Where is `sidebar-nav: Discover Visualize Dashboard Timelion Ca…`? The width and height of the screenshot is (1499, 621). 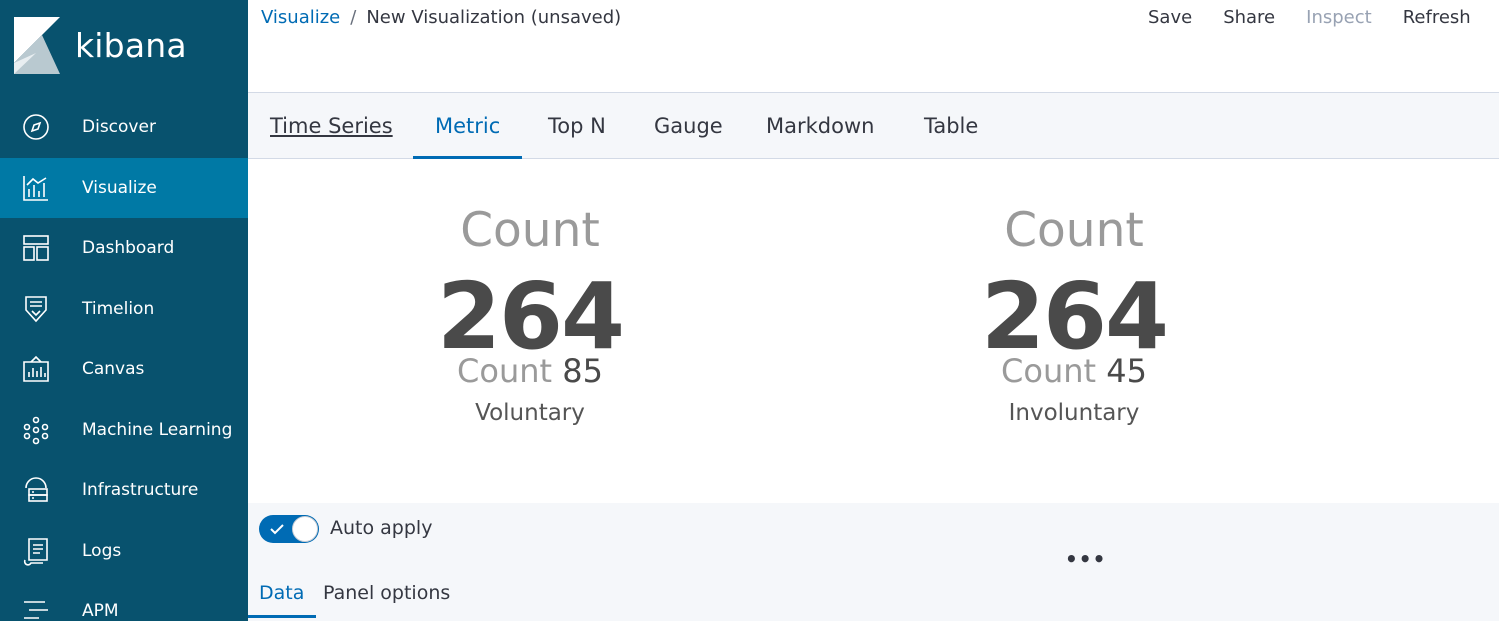 sidebar-nav: Discover Visualize Dashboard Timelion Ca… is located at coordinates (124, 359).